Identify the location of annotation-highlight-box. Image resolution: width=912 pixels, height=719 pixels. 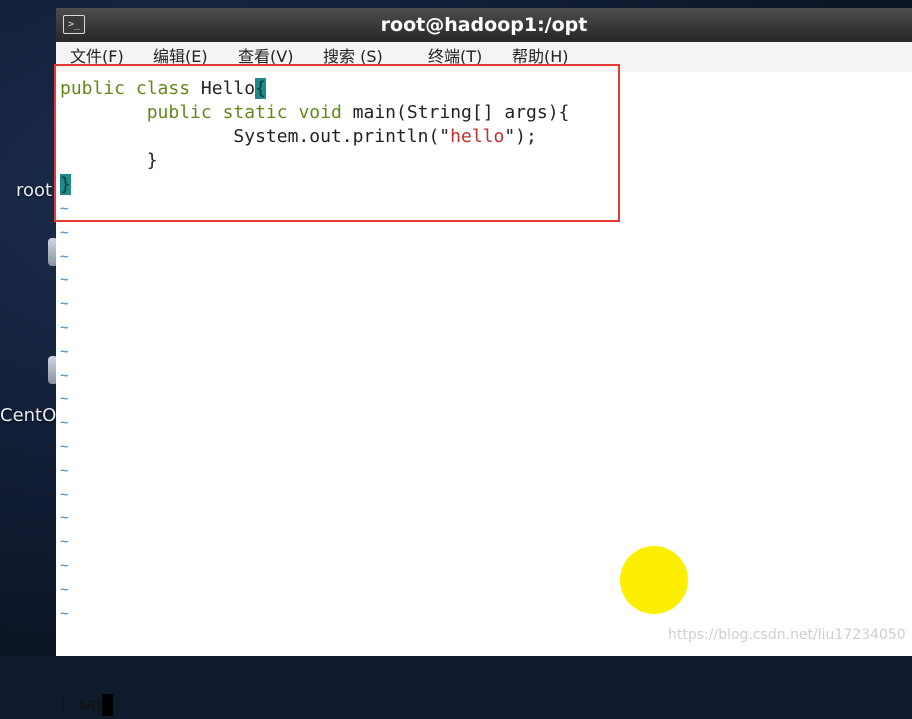
(337, 143).